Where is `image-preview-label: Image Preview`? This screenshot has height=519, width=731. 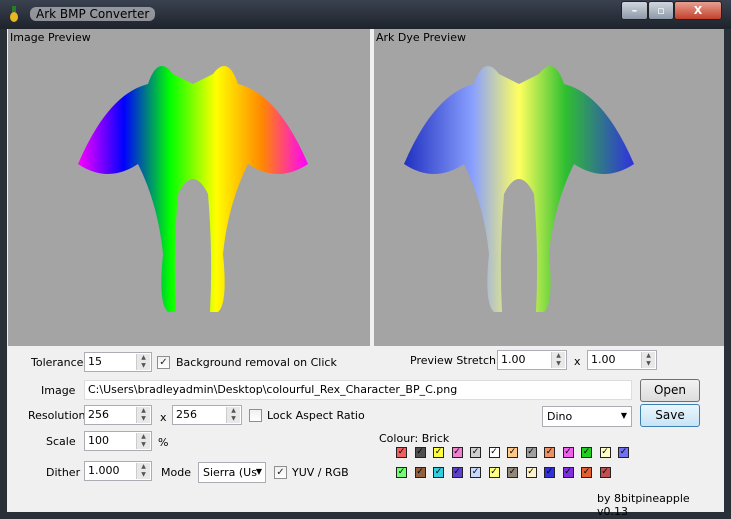
image-preview-label: Image Preview is located at coordinates (50, 37).